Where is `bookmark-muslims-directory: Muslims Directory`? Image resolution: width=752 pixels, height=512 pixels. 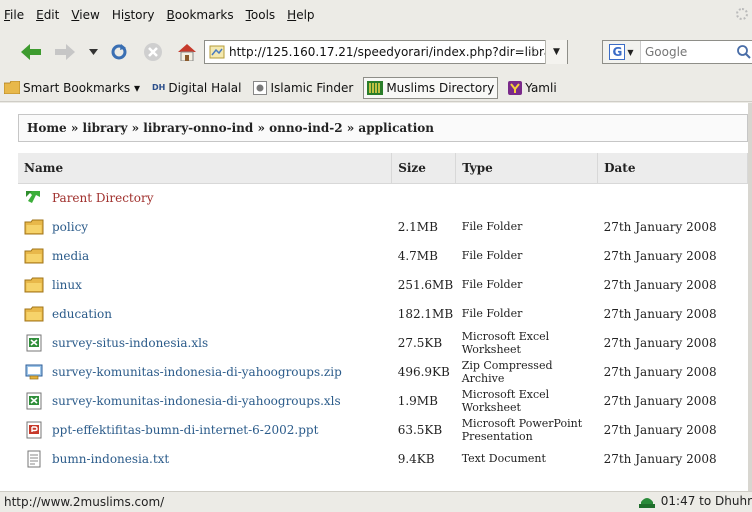
bookmark-muslims-directory: Muslims Directory is located at coordinates (431, 87).